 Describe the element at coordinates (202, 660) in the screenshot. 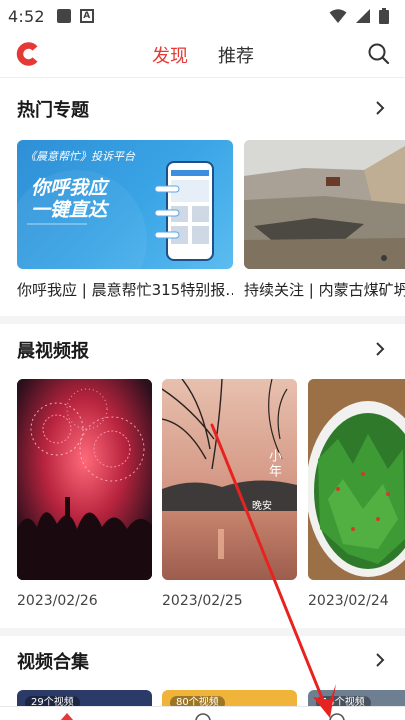

I see `video-collections-header: 视频合集` at that location.